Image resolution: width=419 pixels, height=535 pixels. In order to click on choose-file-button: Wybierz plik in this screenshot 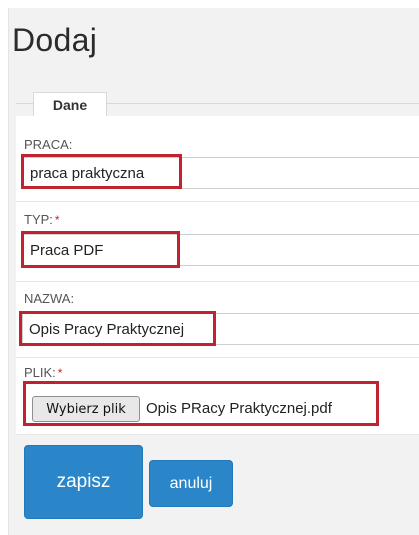, I will do `click(86, 409)`.